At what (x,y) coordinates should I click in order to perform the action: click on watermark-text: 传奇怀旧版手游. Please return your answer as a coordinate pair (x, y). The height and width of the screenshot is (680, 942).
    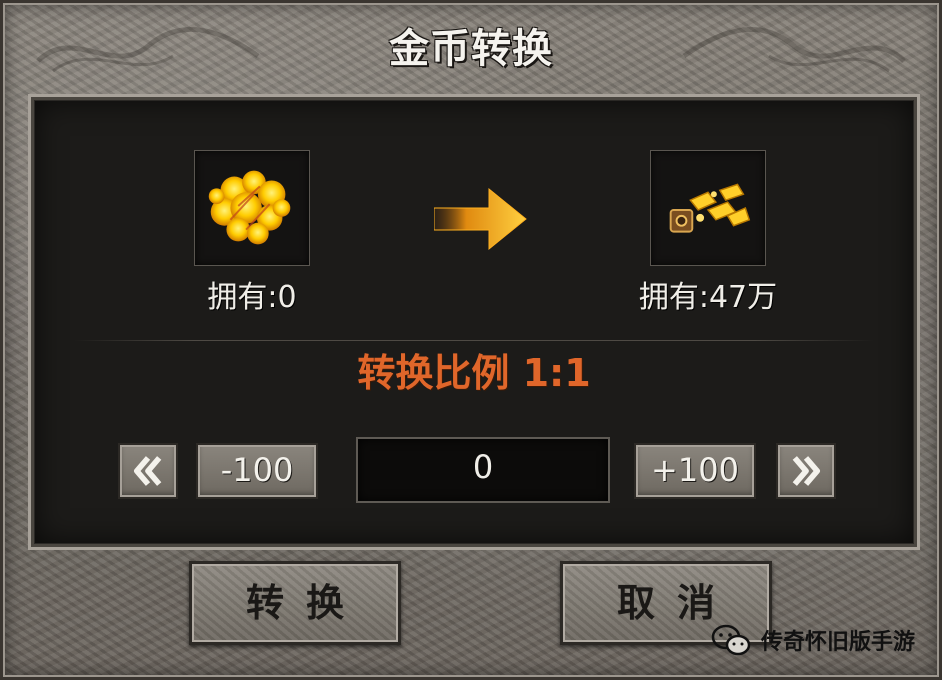
    Looking at the image, I should click on (837, 642).